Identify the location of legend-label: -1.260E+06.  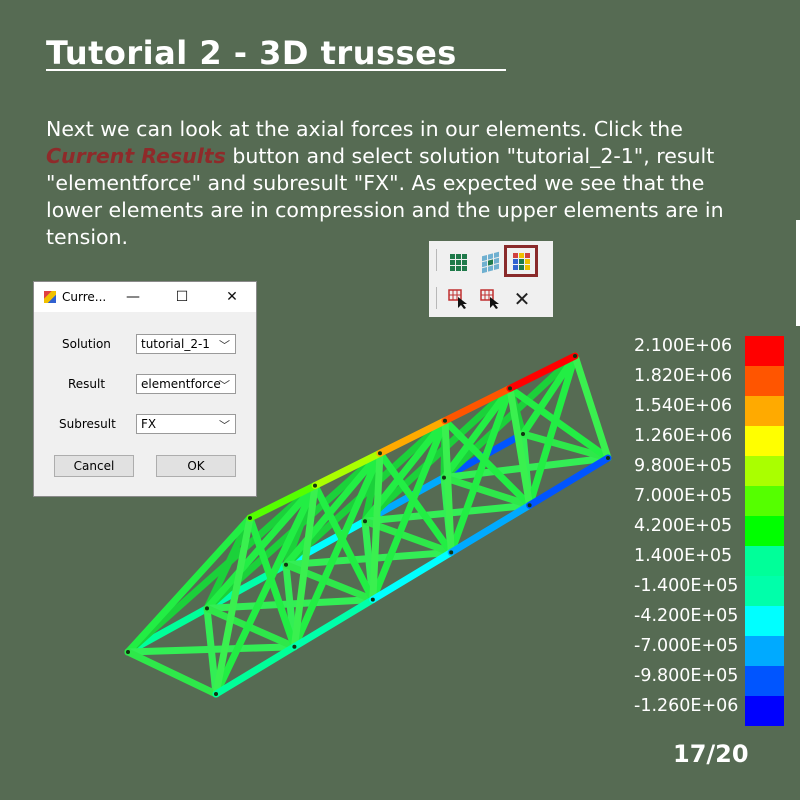
(686, 706).